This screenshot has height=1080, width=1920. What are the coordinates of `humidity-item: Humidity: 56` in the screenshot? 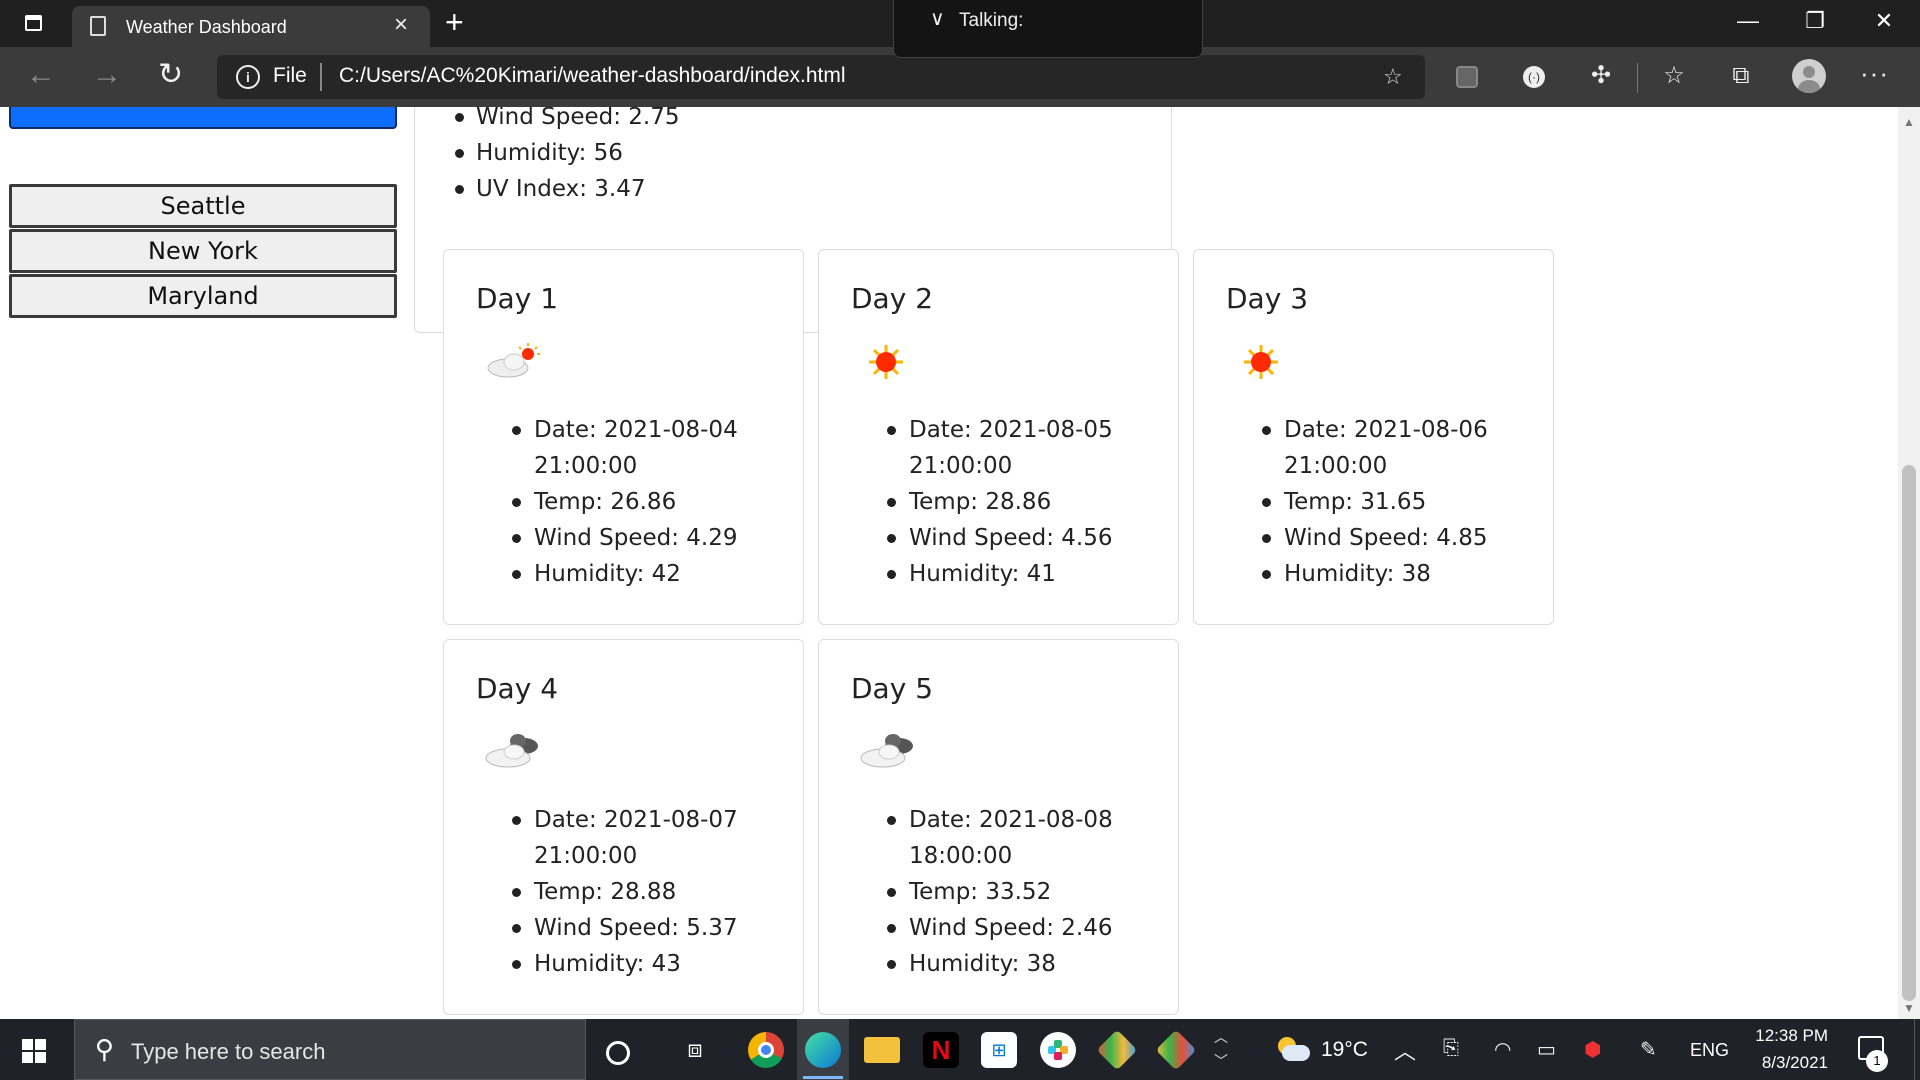 It's located at (793, 153).